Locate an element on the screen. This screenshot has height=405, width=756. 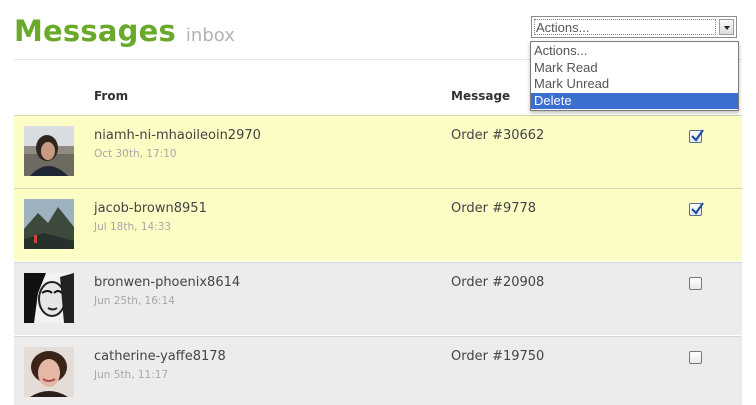
page-title: Messages is located at coordinates (95, 31).